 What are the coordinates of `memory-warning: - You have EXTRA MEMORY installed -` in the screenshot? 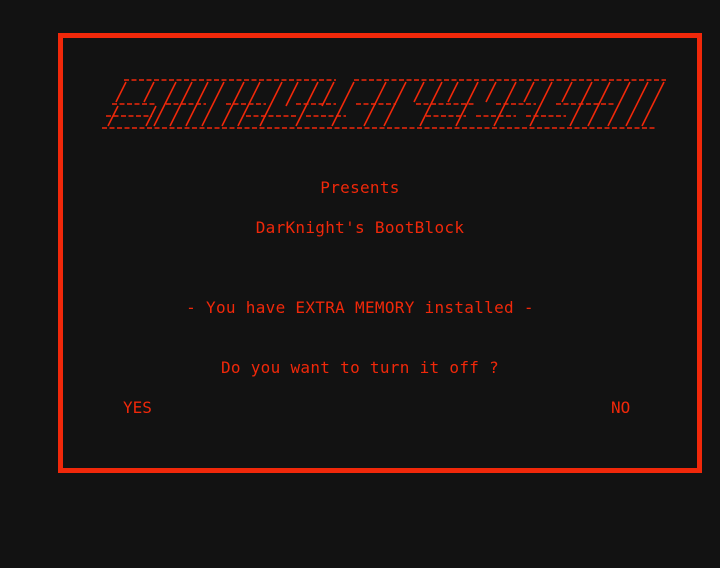 It's located at (360, 307).